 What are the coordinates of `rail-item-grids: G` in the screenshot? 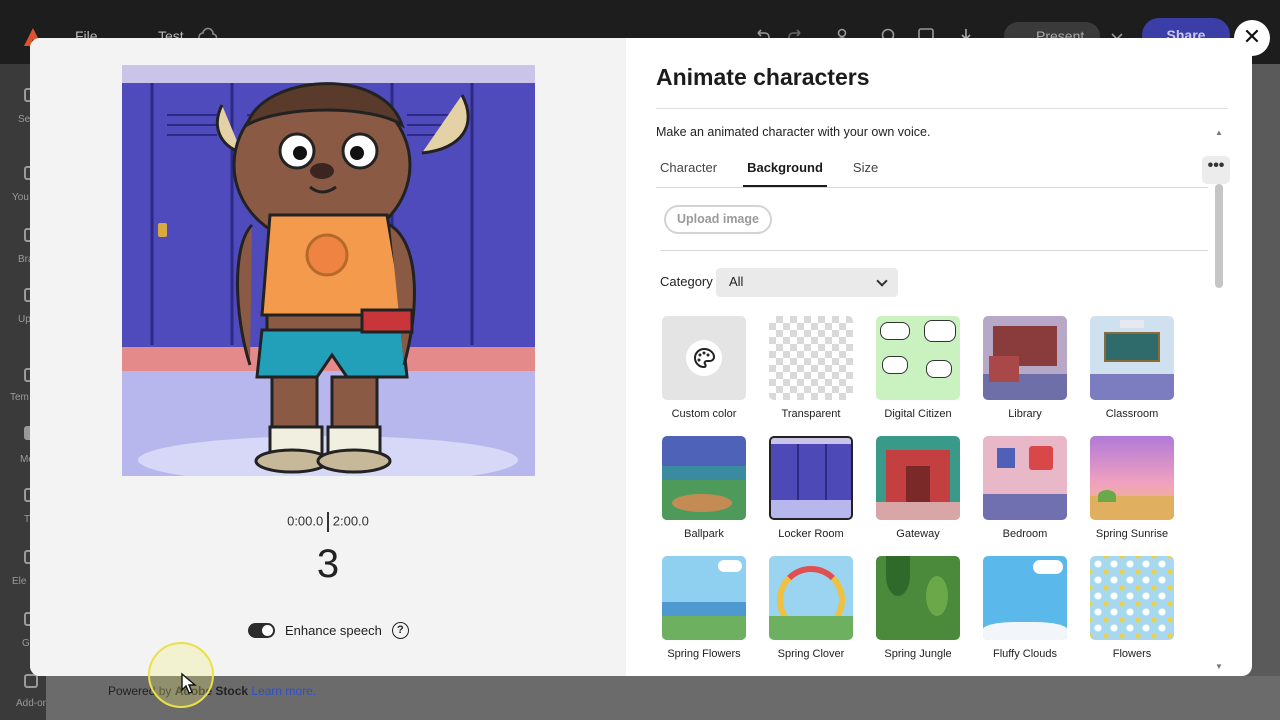 It's located at (26, 643).